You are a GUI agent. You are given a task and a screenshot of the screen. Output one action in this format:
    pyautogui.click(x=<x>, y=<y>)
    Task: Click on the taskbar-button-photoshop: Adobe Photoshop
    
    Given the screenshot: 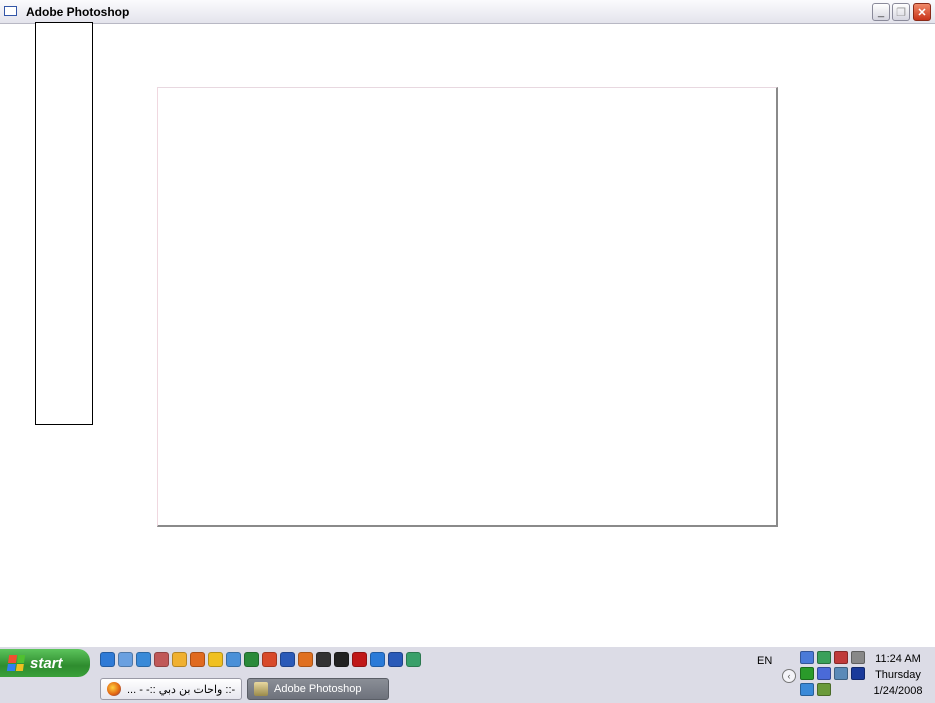 What is the action you would take?
    pyautogui.click(x=318, y=689)
    